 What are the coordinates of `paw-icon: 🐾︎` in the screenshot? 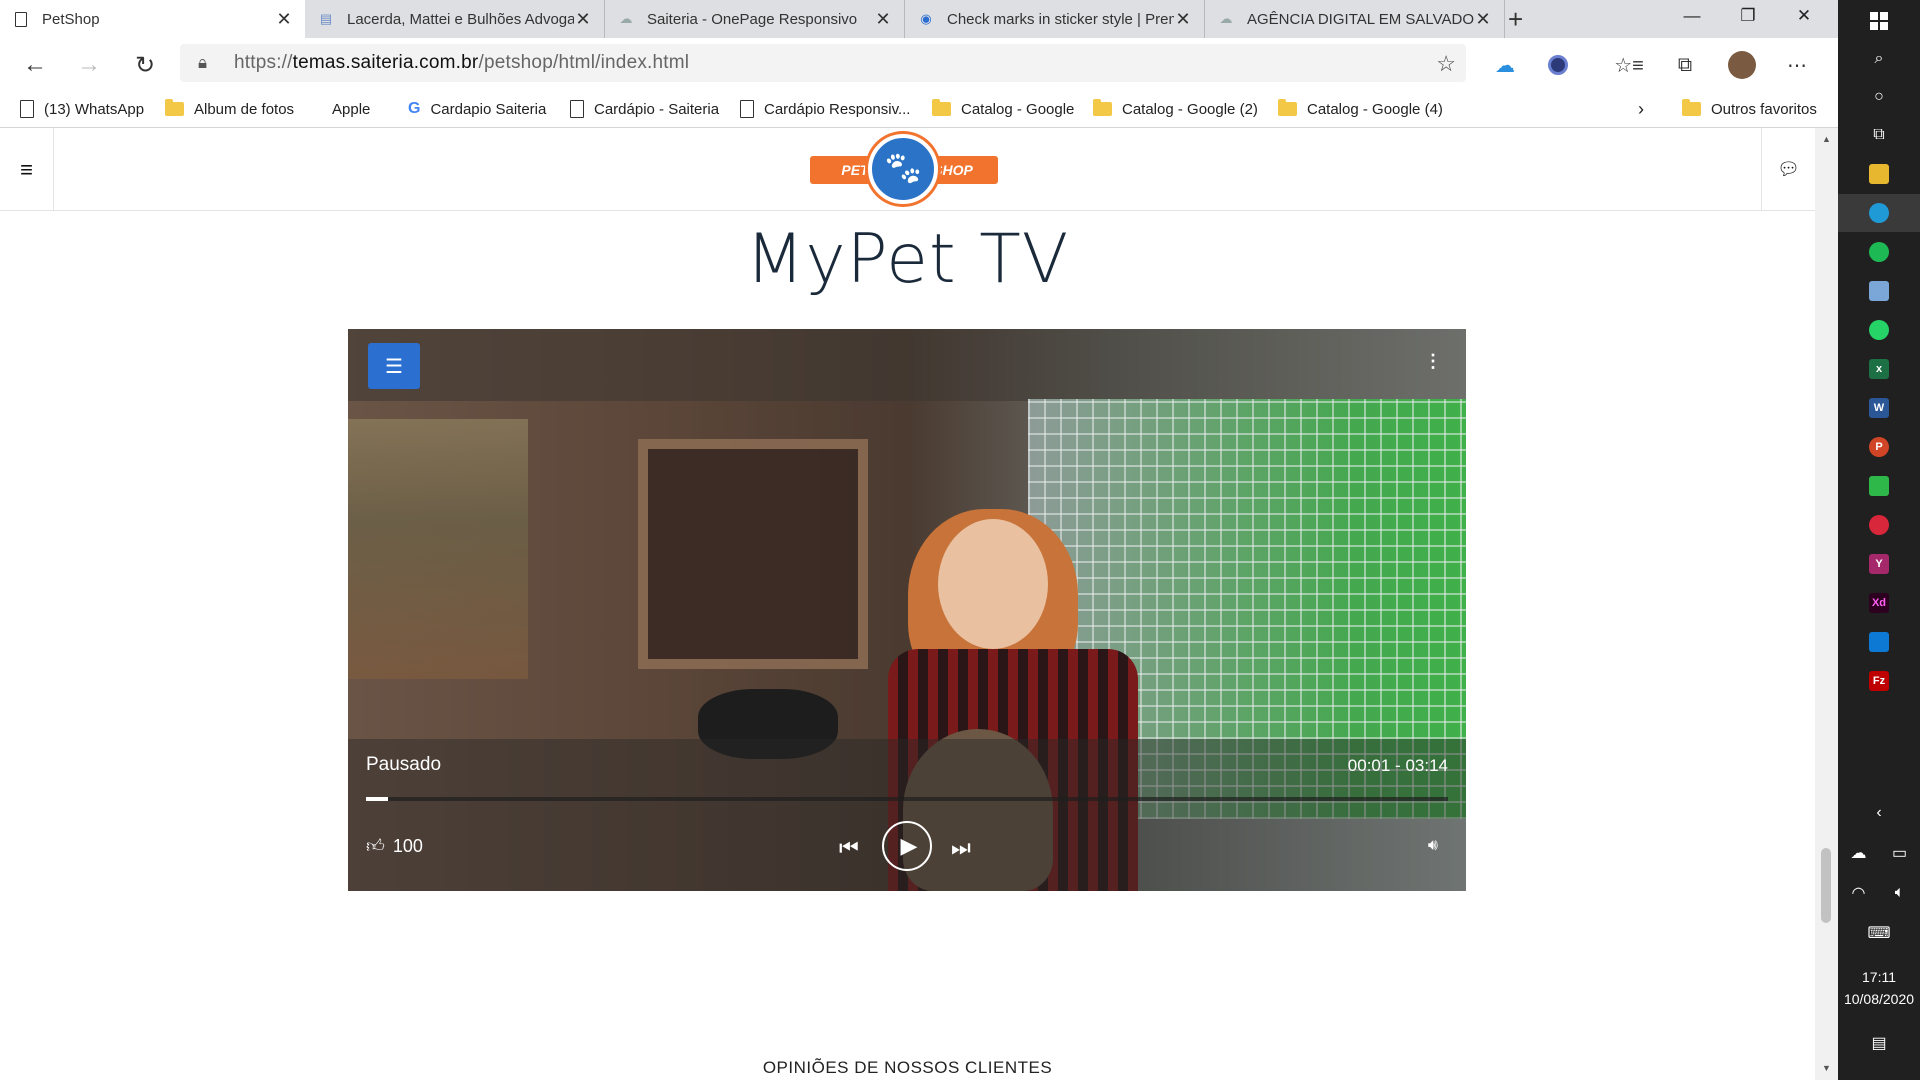 It's located at (903, 169).